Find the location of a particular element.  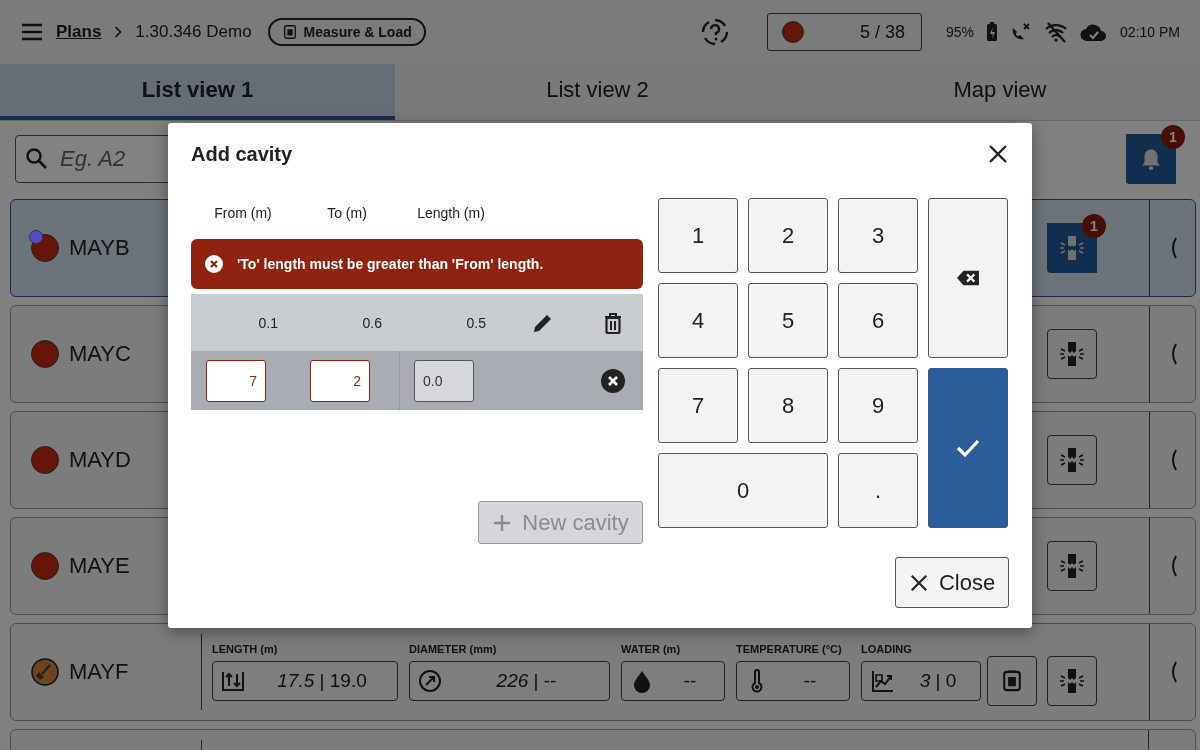

metric-field: 226 | -- is located at coordinates (509, 681).